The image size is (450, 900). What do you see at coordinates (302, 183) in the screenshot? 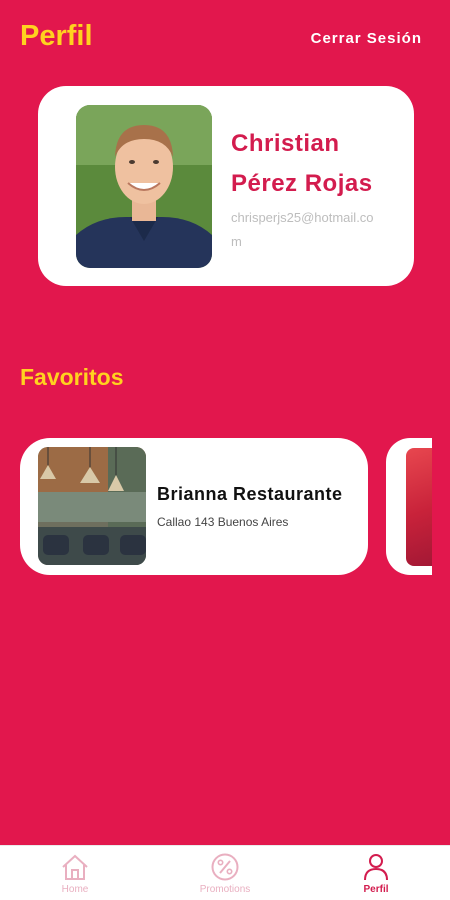
I see `profile-last-name: Pérez Rojas` at bounding box center [302, 183].